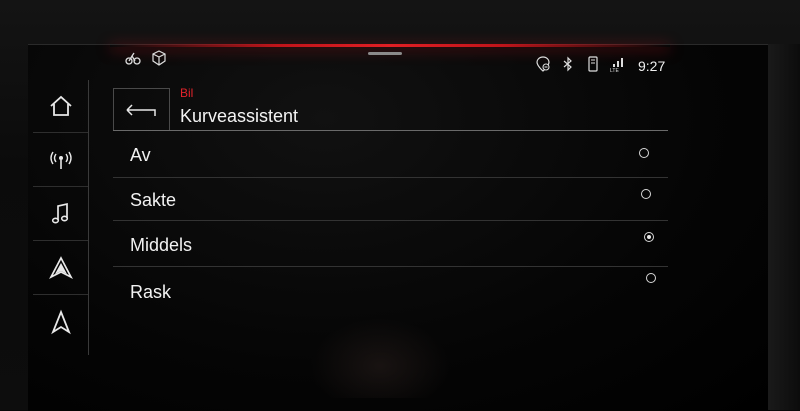  What do you see at coordinates (390, 200) in the screenshot?
I see `option-sakte: Sakte` at bounding box center [390, 200].